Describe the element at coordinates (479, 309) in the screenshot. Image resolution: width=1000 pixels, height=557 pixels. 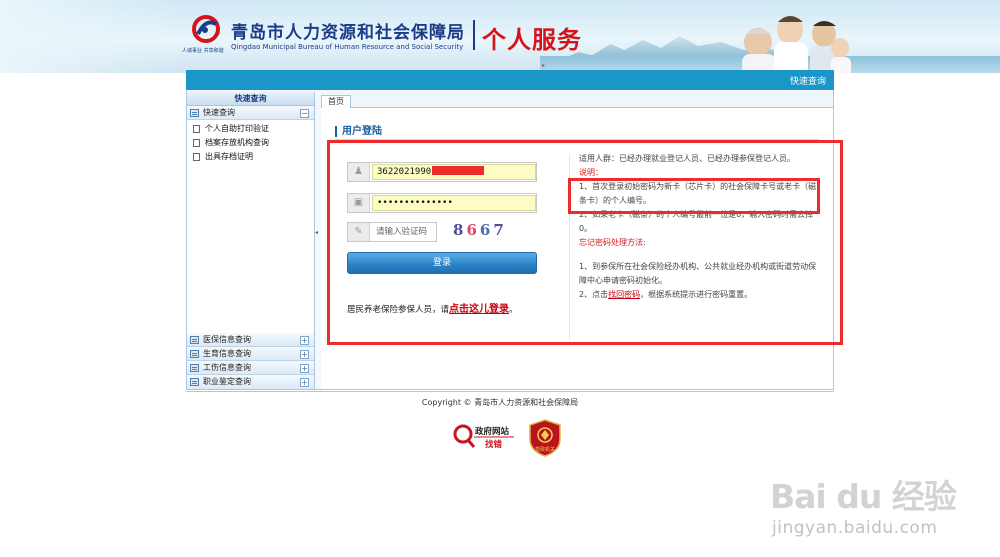
I see `resident-login-link: 点击这儿登录` at that location.